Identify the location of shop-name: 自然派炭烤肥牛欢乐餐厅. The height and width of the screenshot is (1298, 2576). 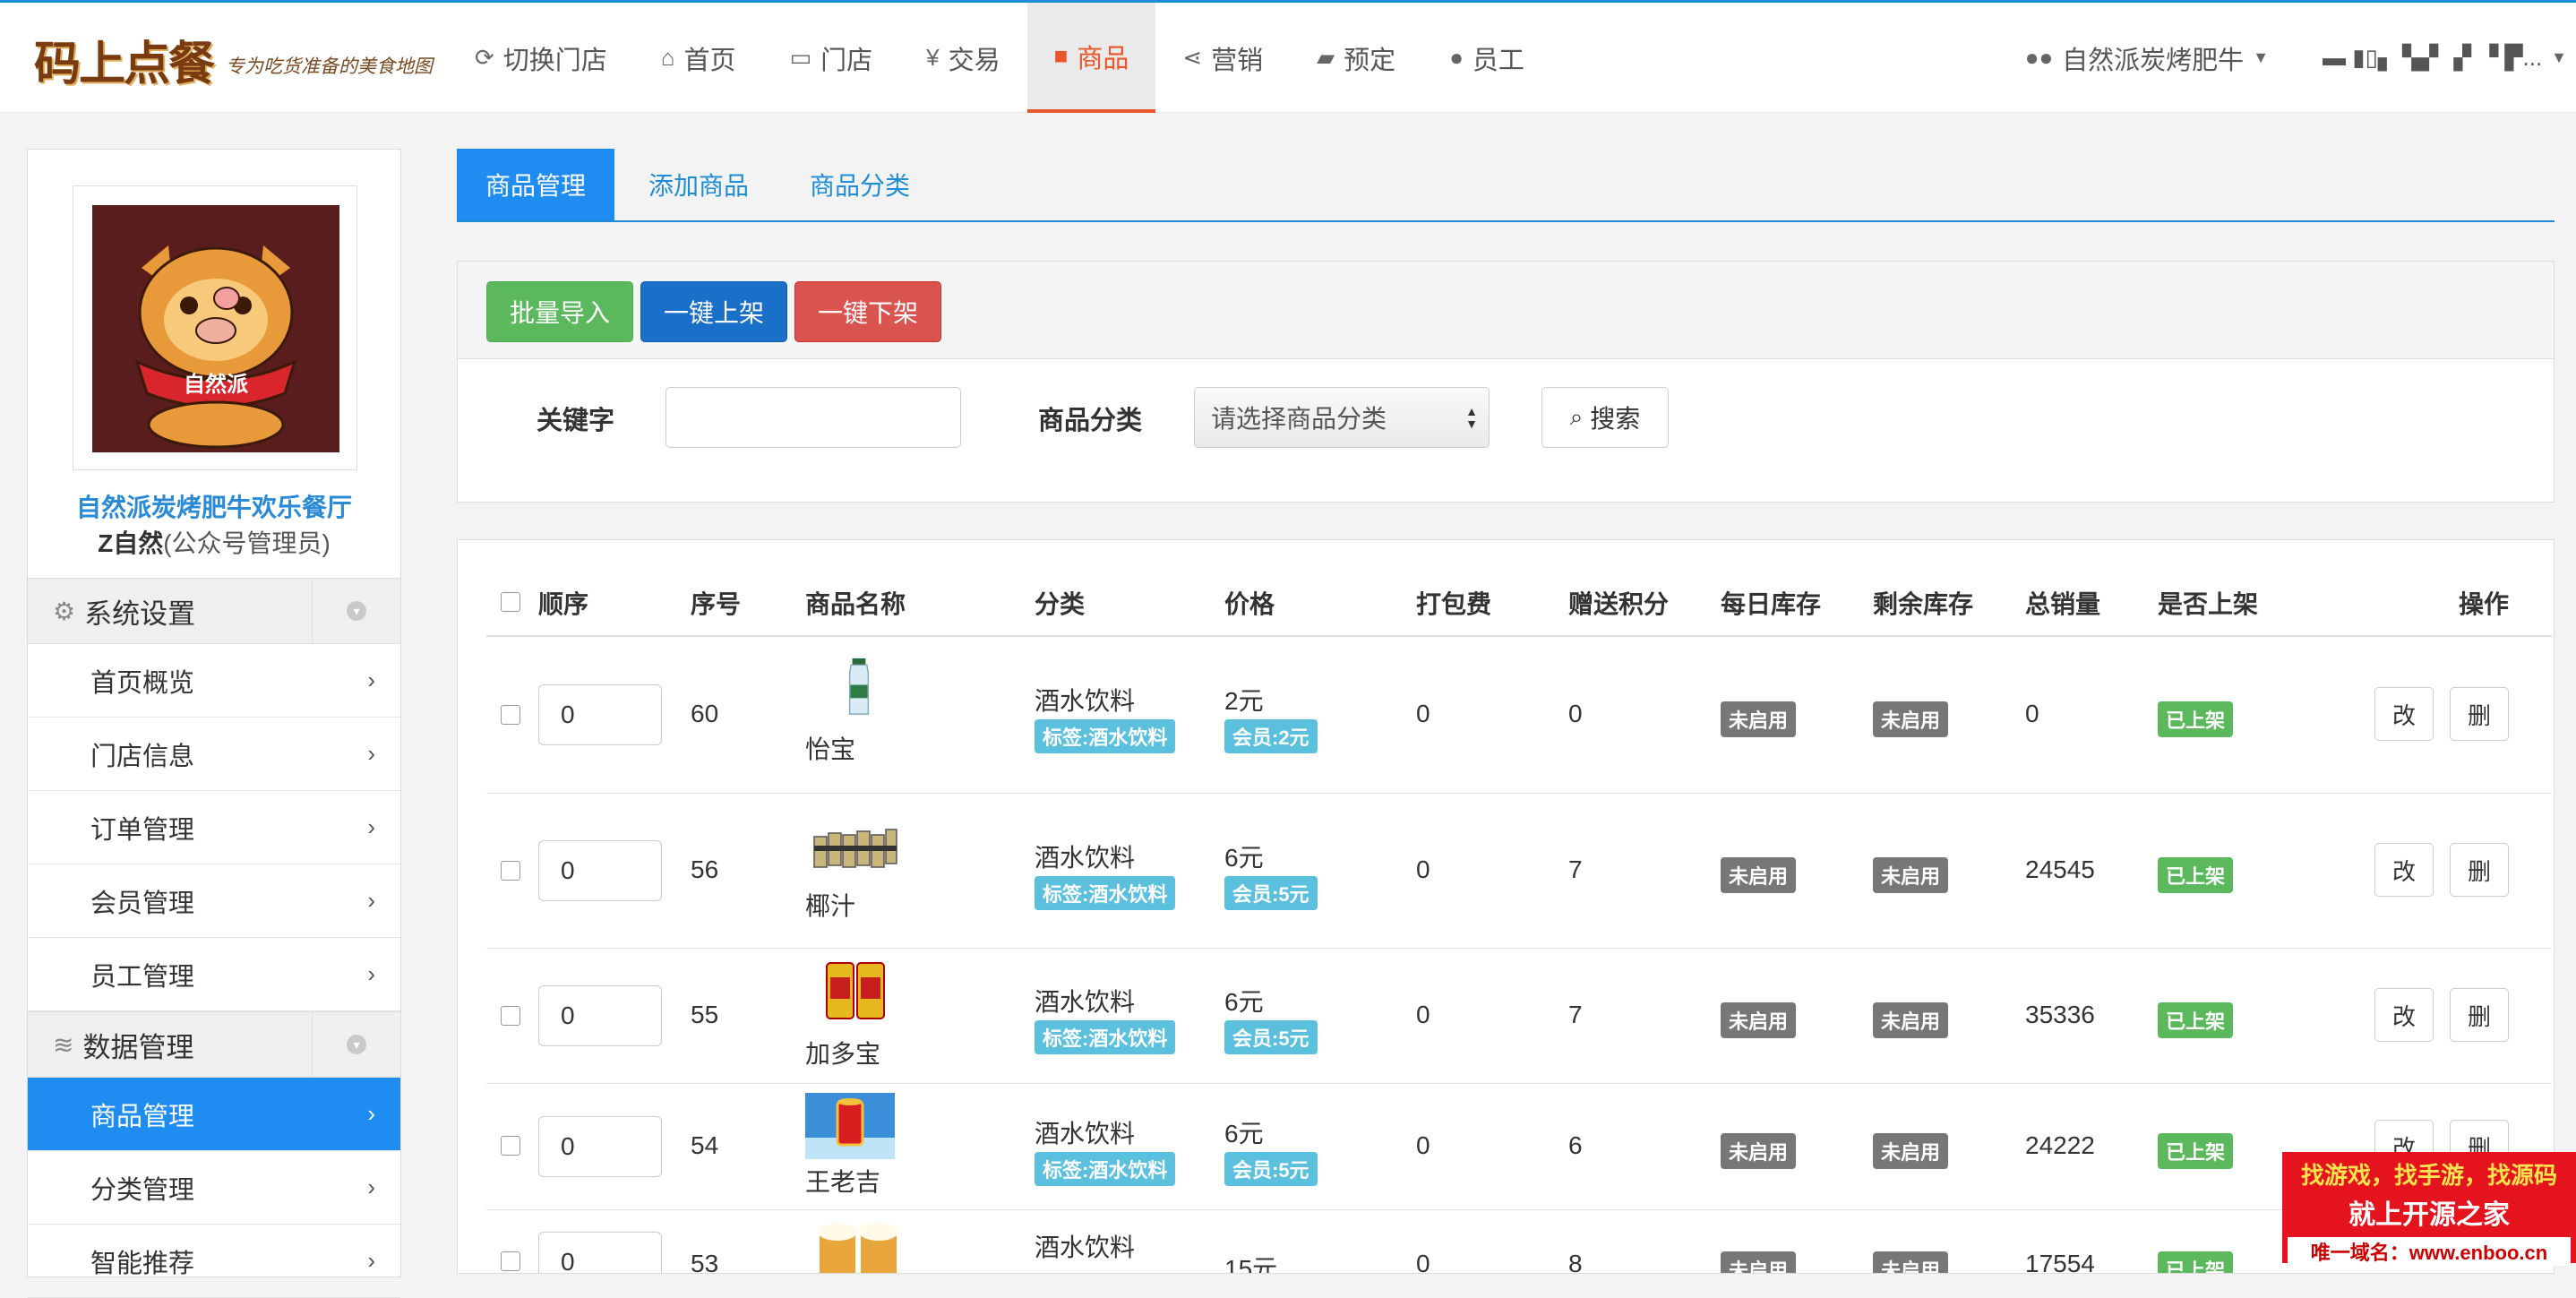
(214, 506).